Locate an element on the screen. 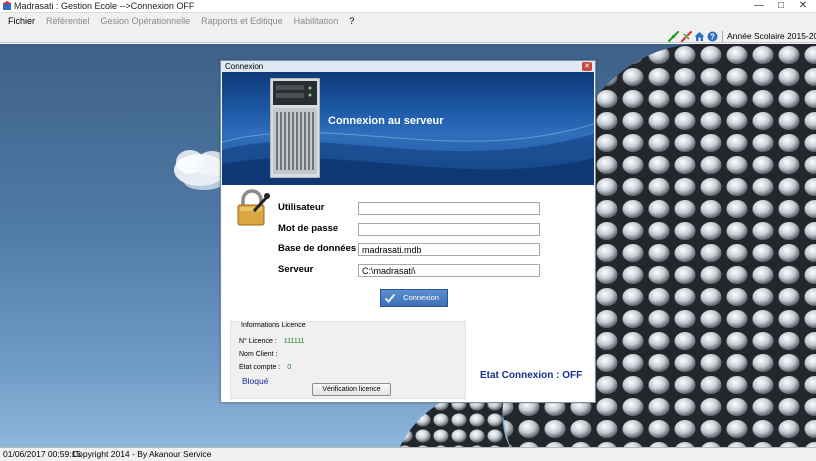  account-state-row: Etat compte : 0 is located at coordinates (265, 367).